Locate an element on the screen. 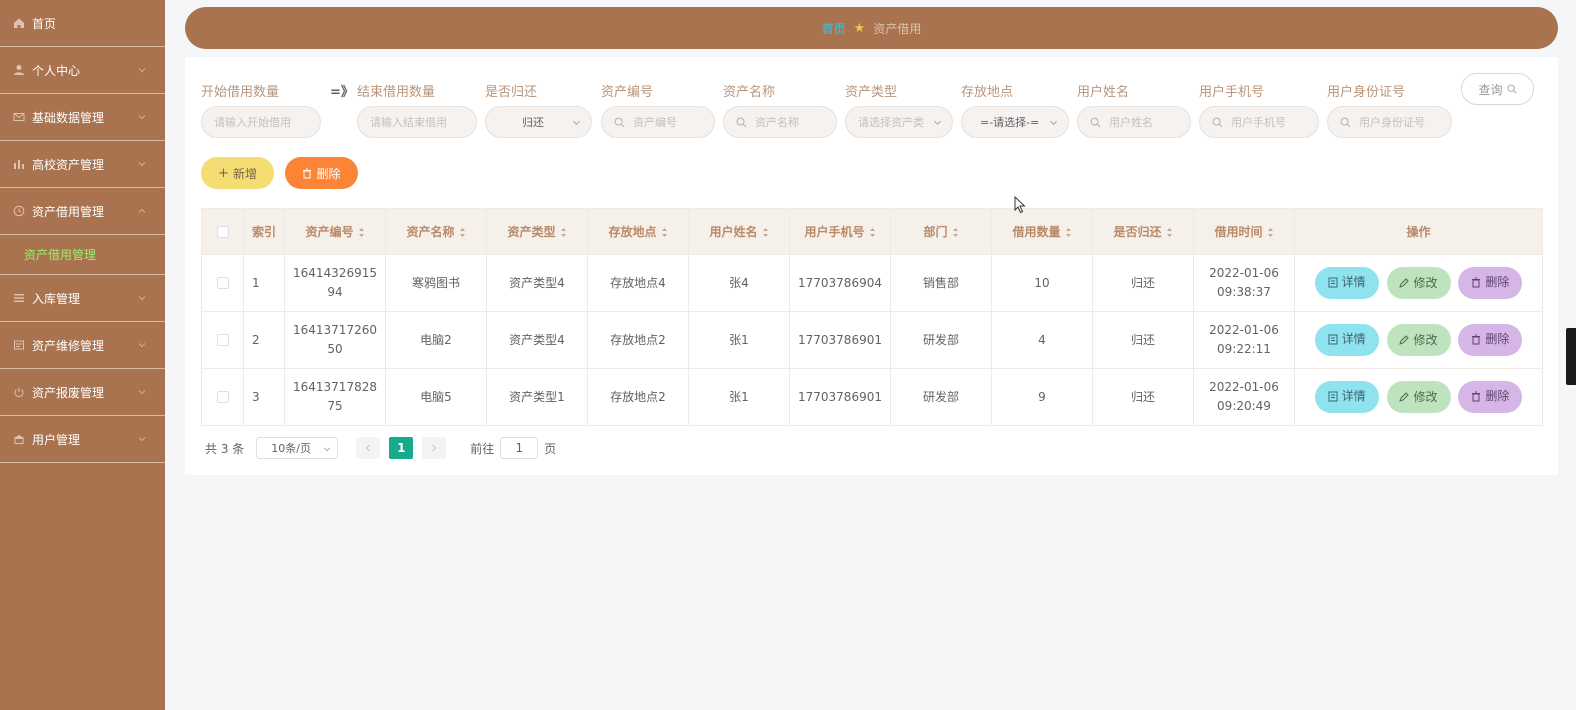 The image size is (1576, 710). cell-location: 存放地点4 is located at coordinates (638, 283).